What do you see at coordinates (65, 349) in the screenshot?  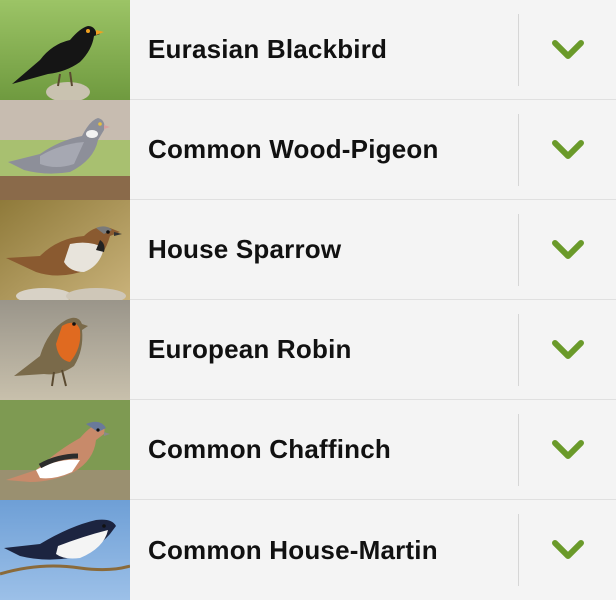 I see `european-robin-photo` at bounding box center [65, 349].